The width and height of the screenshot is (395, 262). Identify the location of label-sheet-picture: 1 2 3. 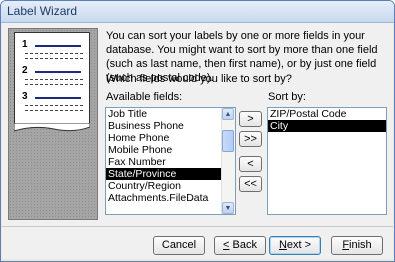
(52, 79).